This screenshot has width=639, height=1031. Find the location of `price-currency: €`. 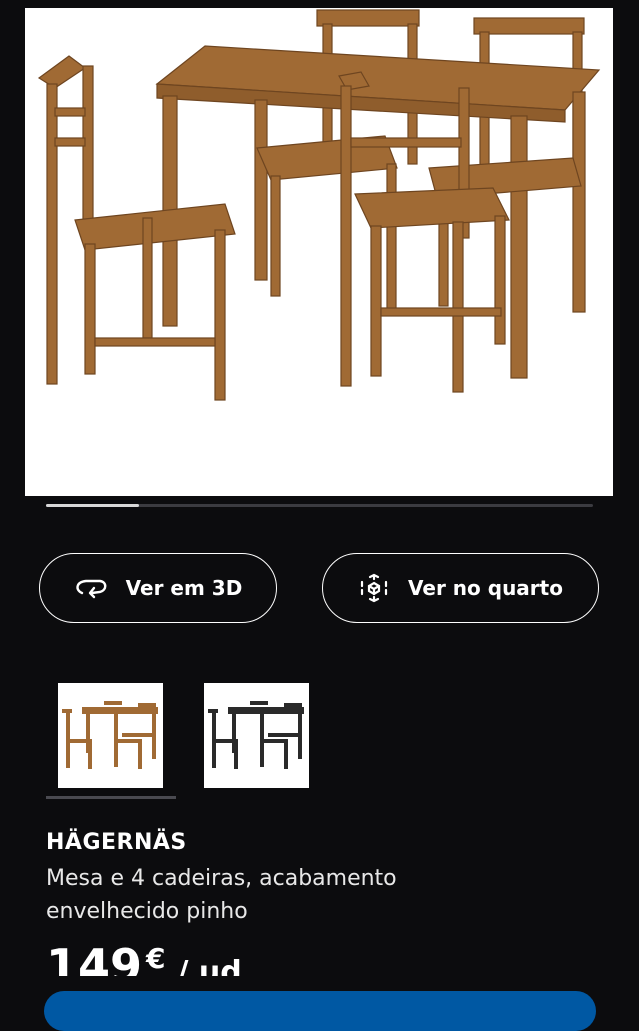

price-currency: € is located at coordinates (156, 958).